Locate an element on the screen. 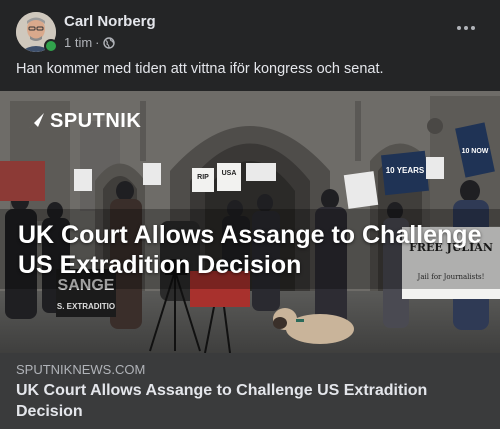 The width and height of the screenshot is (500, 429). sign-usa: USA is located at coordinates (229, 177).